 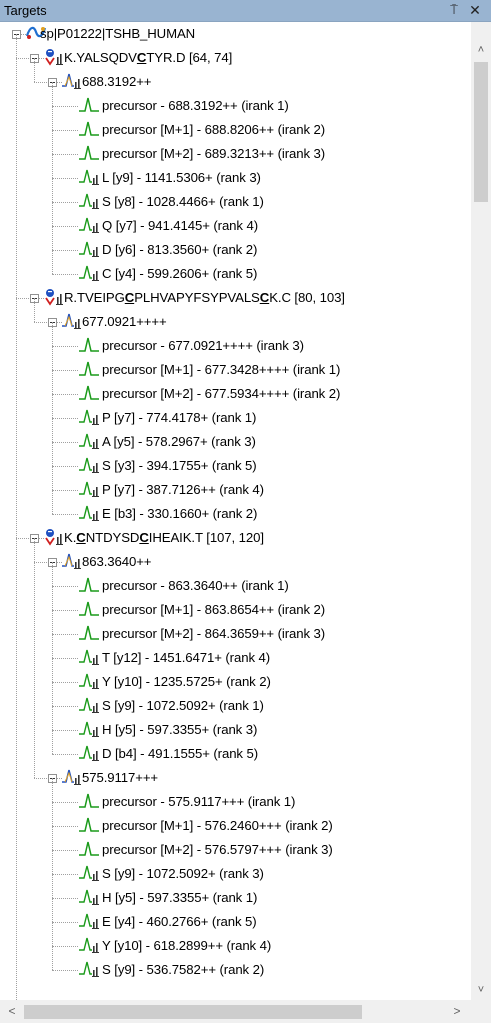 I want to click on peptide-sequence-part: R.TVEIPG, so click(x=94, y=297).